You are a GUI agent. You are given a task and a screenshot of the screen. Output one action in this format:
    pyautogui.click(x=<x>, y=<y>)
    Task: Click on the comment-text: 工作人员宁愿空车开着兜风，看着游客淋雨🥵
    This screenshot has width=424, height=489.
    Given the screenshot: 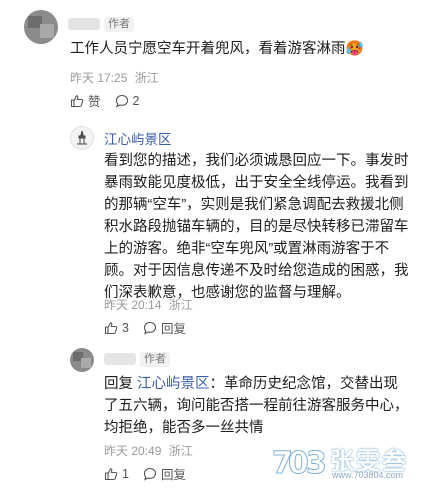 What is the action you would take?
    pyautogui.click(x=217, y=49)
    